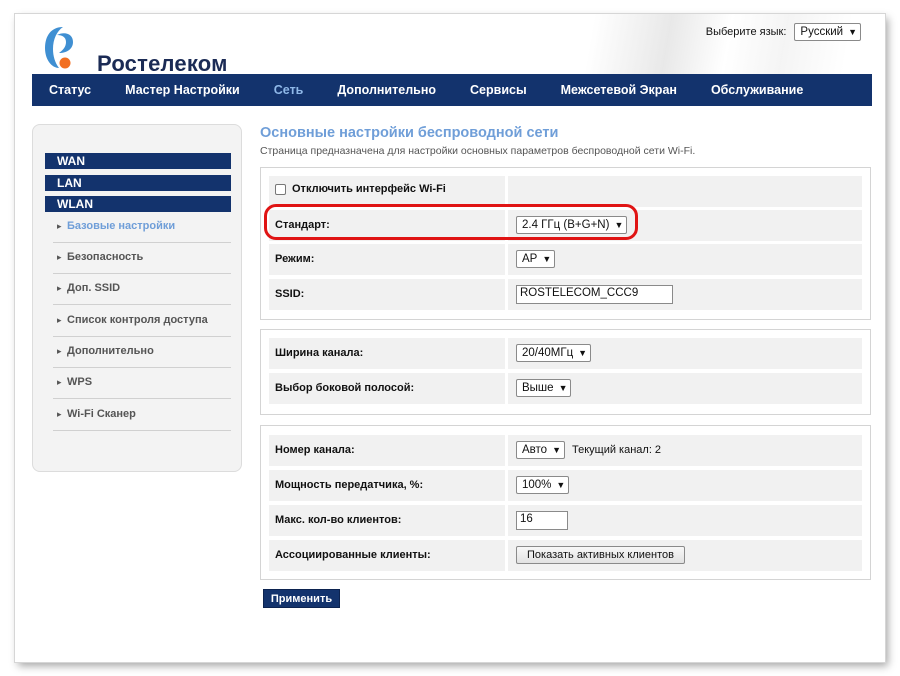  Describe the element at coordinates (319, 353) in the screenshot. I see `channel-width-label: Ширина канала:` at that location.